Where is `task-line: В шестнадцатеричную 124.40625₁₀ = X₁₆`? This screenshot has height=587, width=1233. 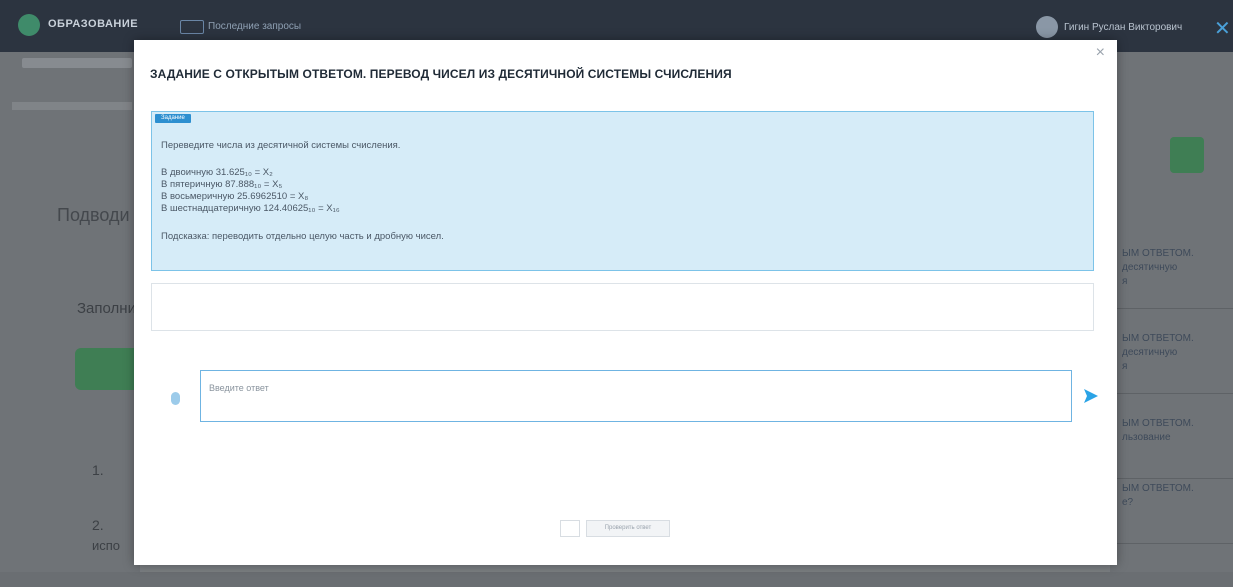 task-line: В шестнадцатеричную 124.40625₁₀ = X₁₆ is located at coordinates (250, 208).